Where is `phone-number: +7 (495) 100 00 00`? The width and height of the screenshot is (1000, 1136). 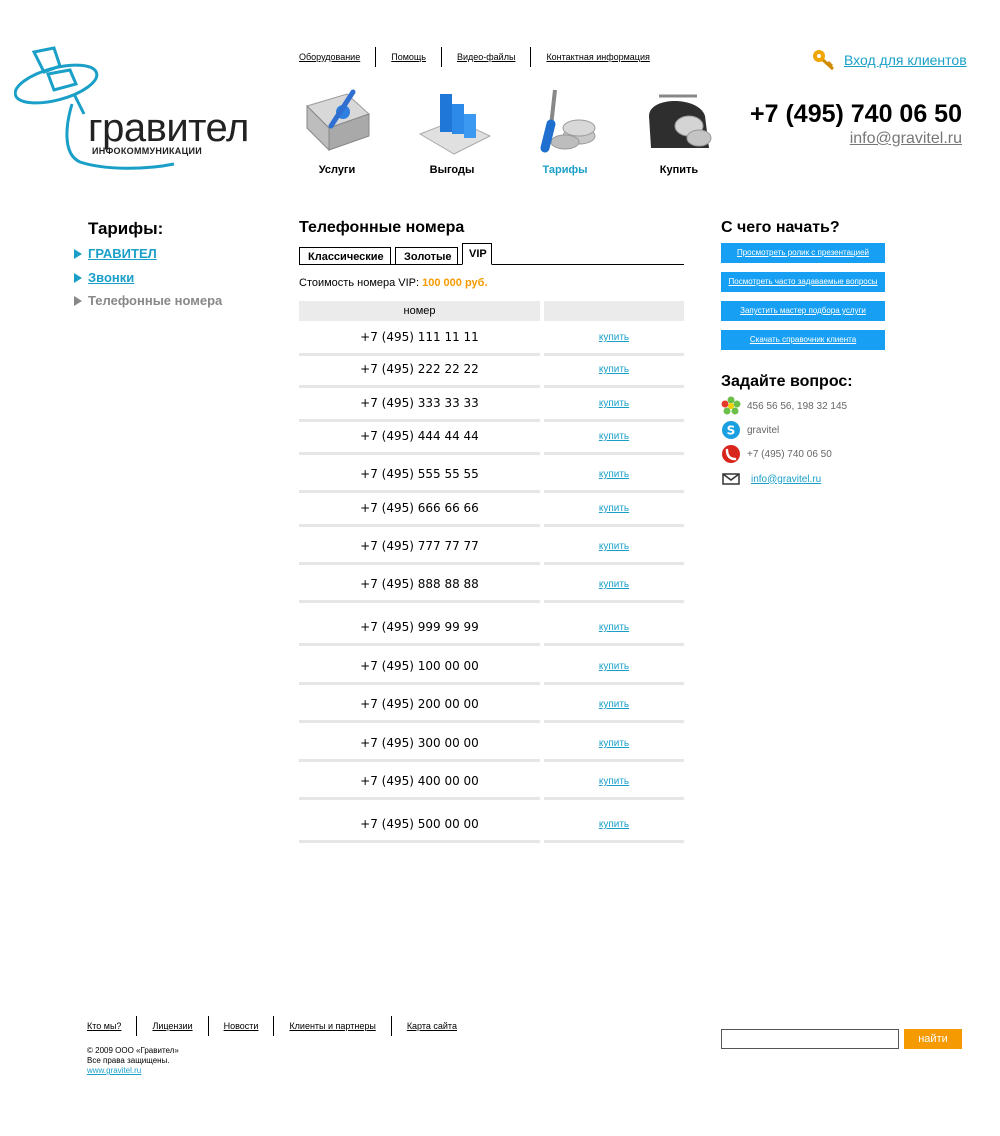
phone-number: +7 (495) 100 00 00 is located at coordinates (419, 666).